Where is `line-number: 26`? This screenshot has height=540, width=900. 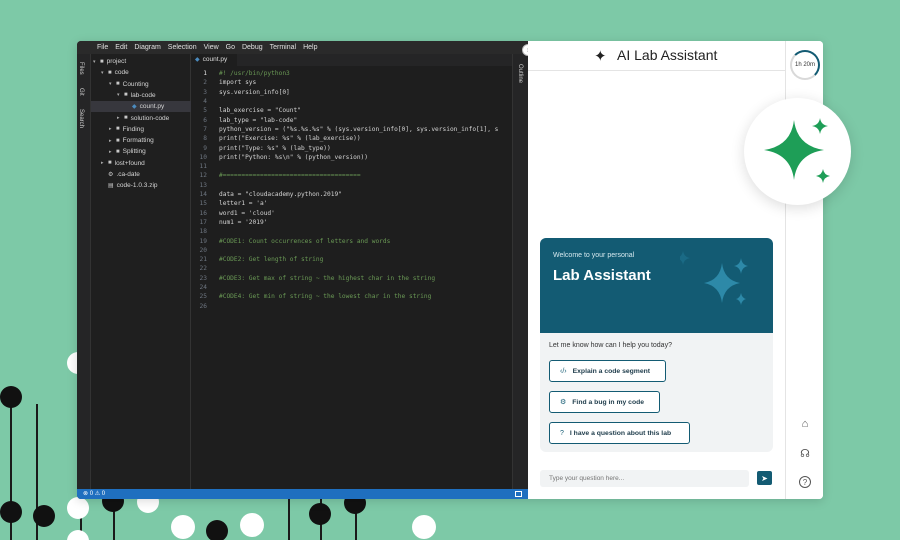
line-number: 26 is located at coordinates (203, 306).